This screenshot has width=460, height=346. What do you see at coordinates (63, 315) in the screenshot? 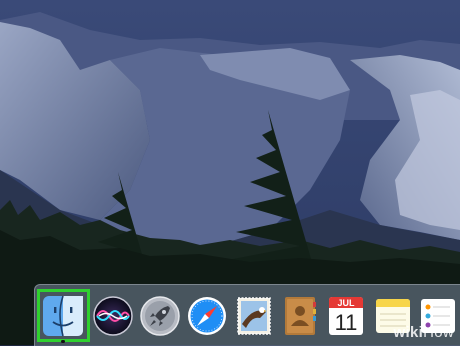
I see `finder-highlight-frame` at bounding box center [63, 315].